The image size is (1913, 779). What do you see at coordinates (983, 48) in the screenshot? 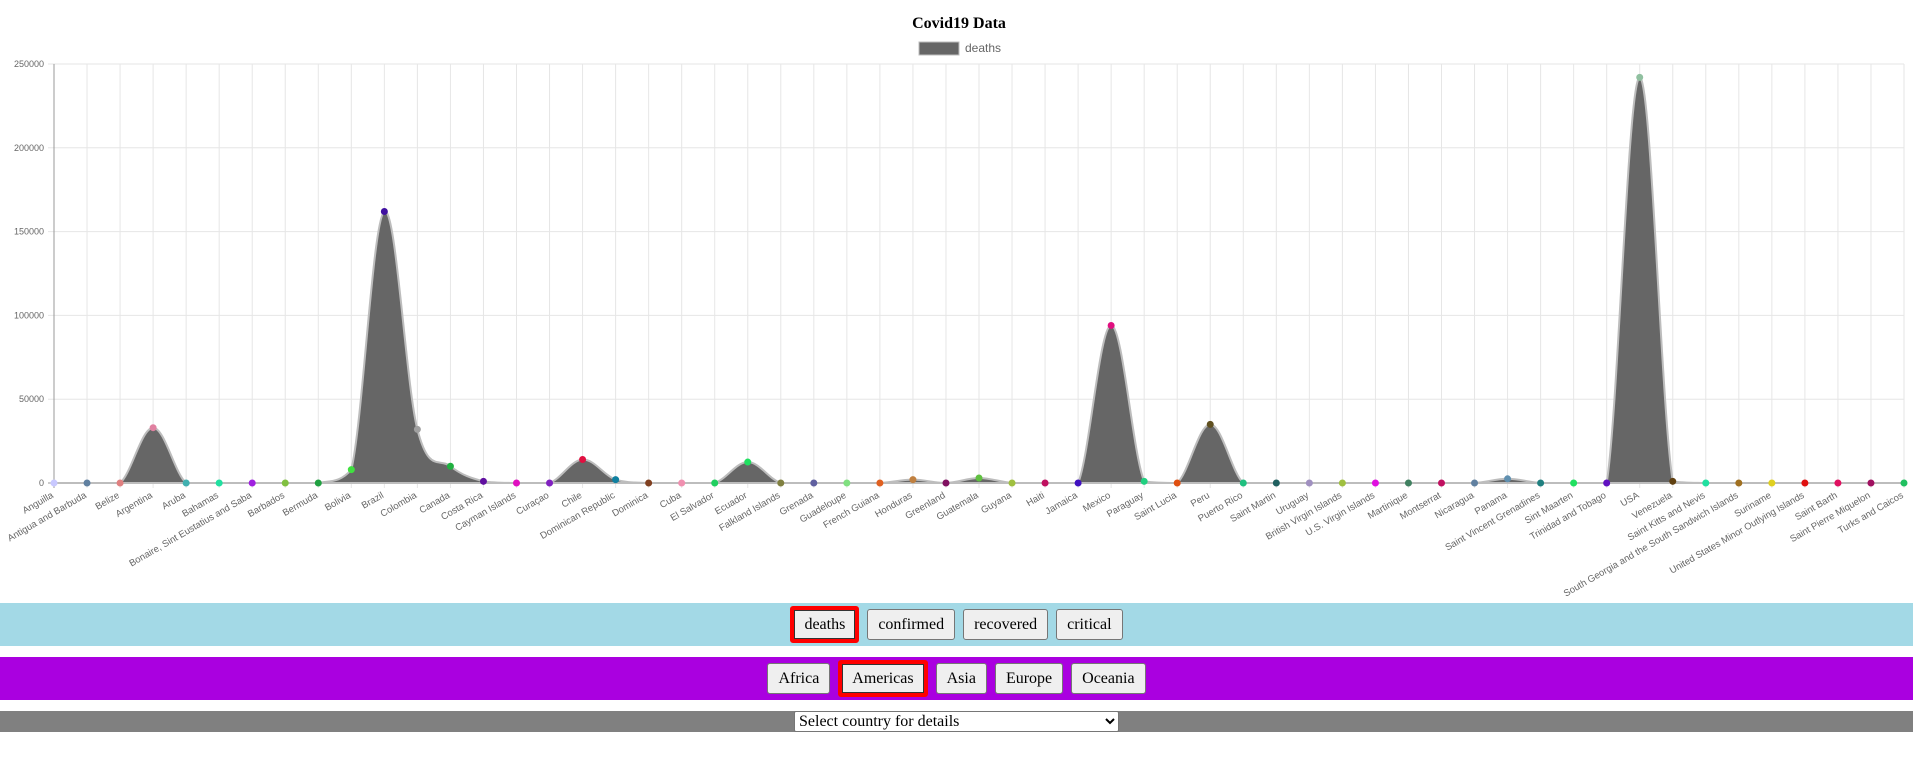
I see `legend-label-deaths: deaths` at bounding box center [983, 48].